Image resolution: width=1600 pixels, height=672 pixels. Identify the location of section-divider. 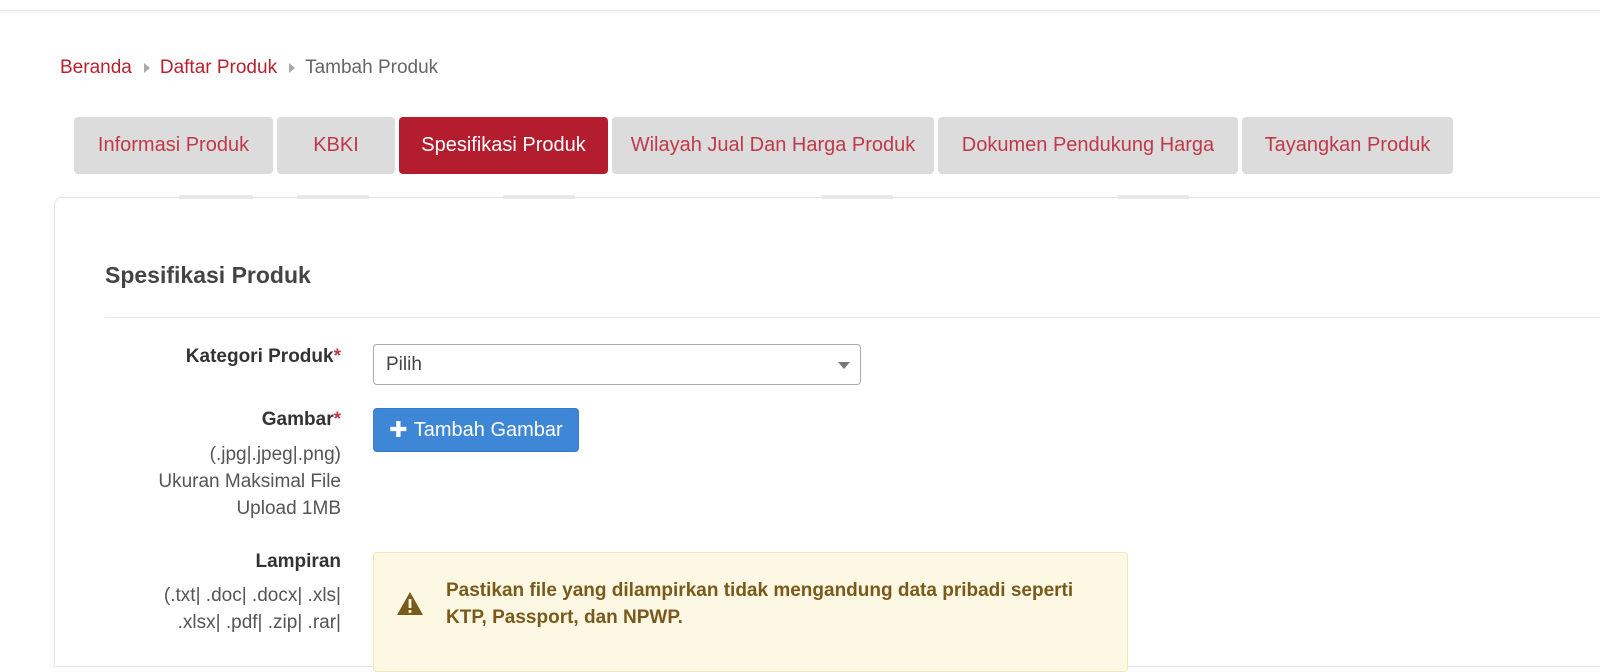
(852, 317).